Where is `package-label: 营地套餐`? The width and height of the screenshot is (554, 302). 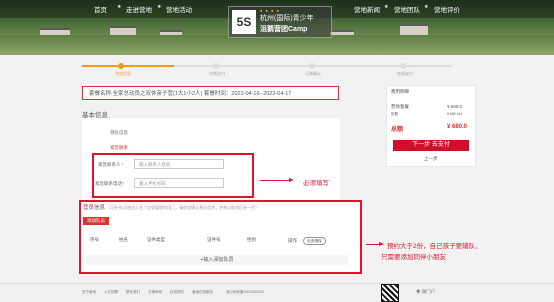 package-label: 营地套餐 is located at coordinates (400, 106).